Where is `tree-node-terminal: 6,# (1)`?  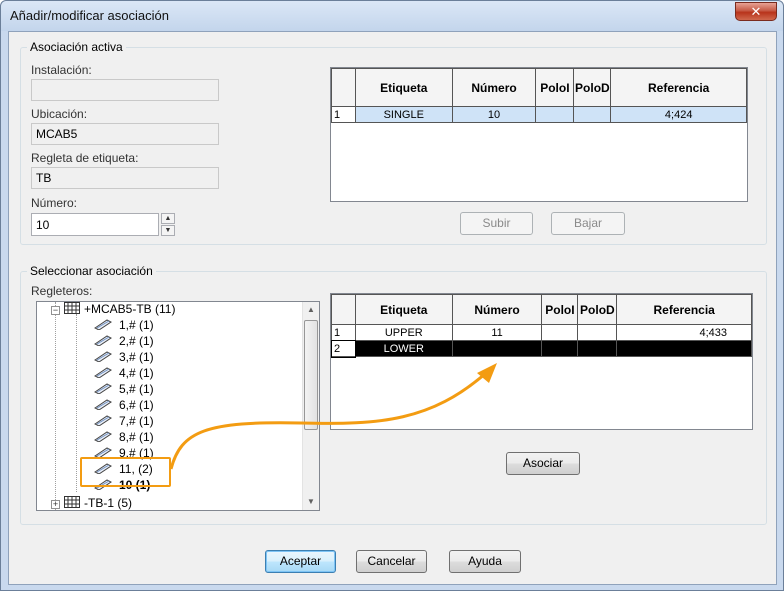 tree-node-terminal: 6,# (1) is located at coordinates (123, 406).